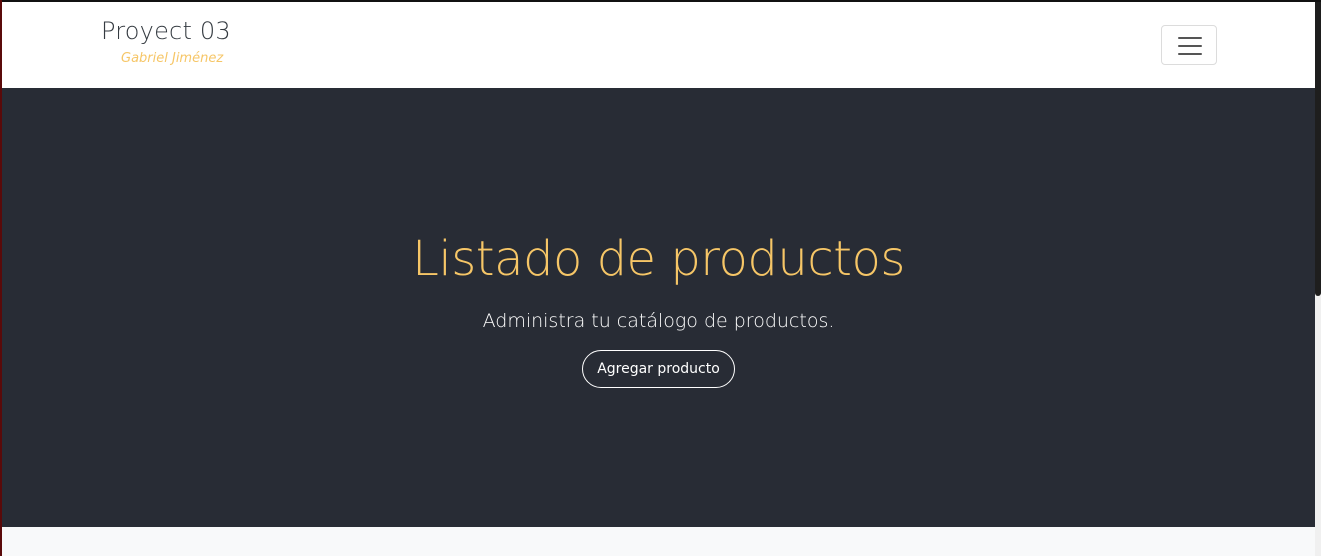  Describe the element at coordinates (658, 259) in the screenshot. I see `page-title: Listado de productos` at that location.